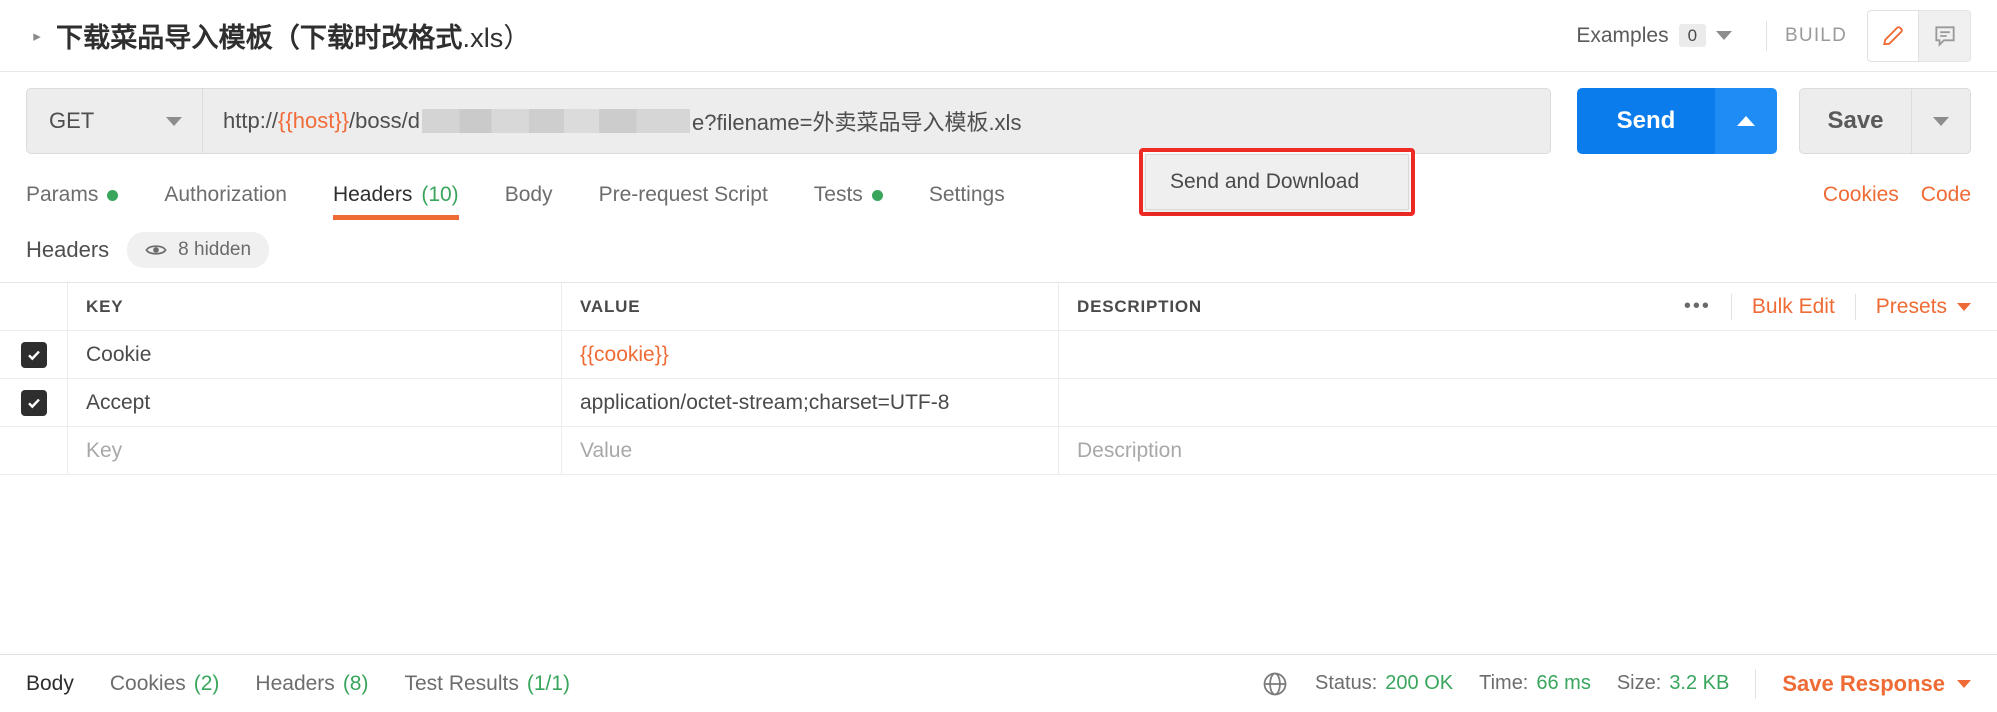  What do you see at coordinates (1911, 306) in the screenshot?
I see `presets-label: Presets` at bounding box center [1911, 306].